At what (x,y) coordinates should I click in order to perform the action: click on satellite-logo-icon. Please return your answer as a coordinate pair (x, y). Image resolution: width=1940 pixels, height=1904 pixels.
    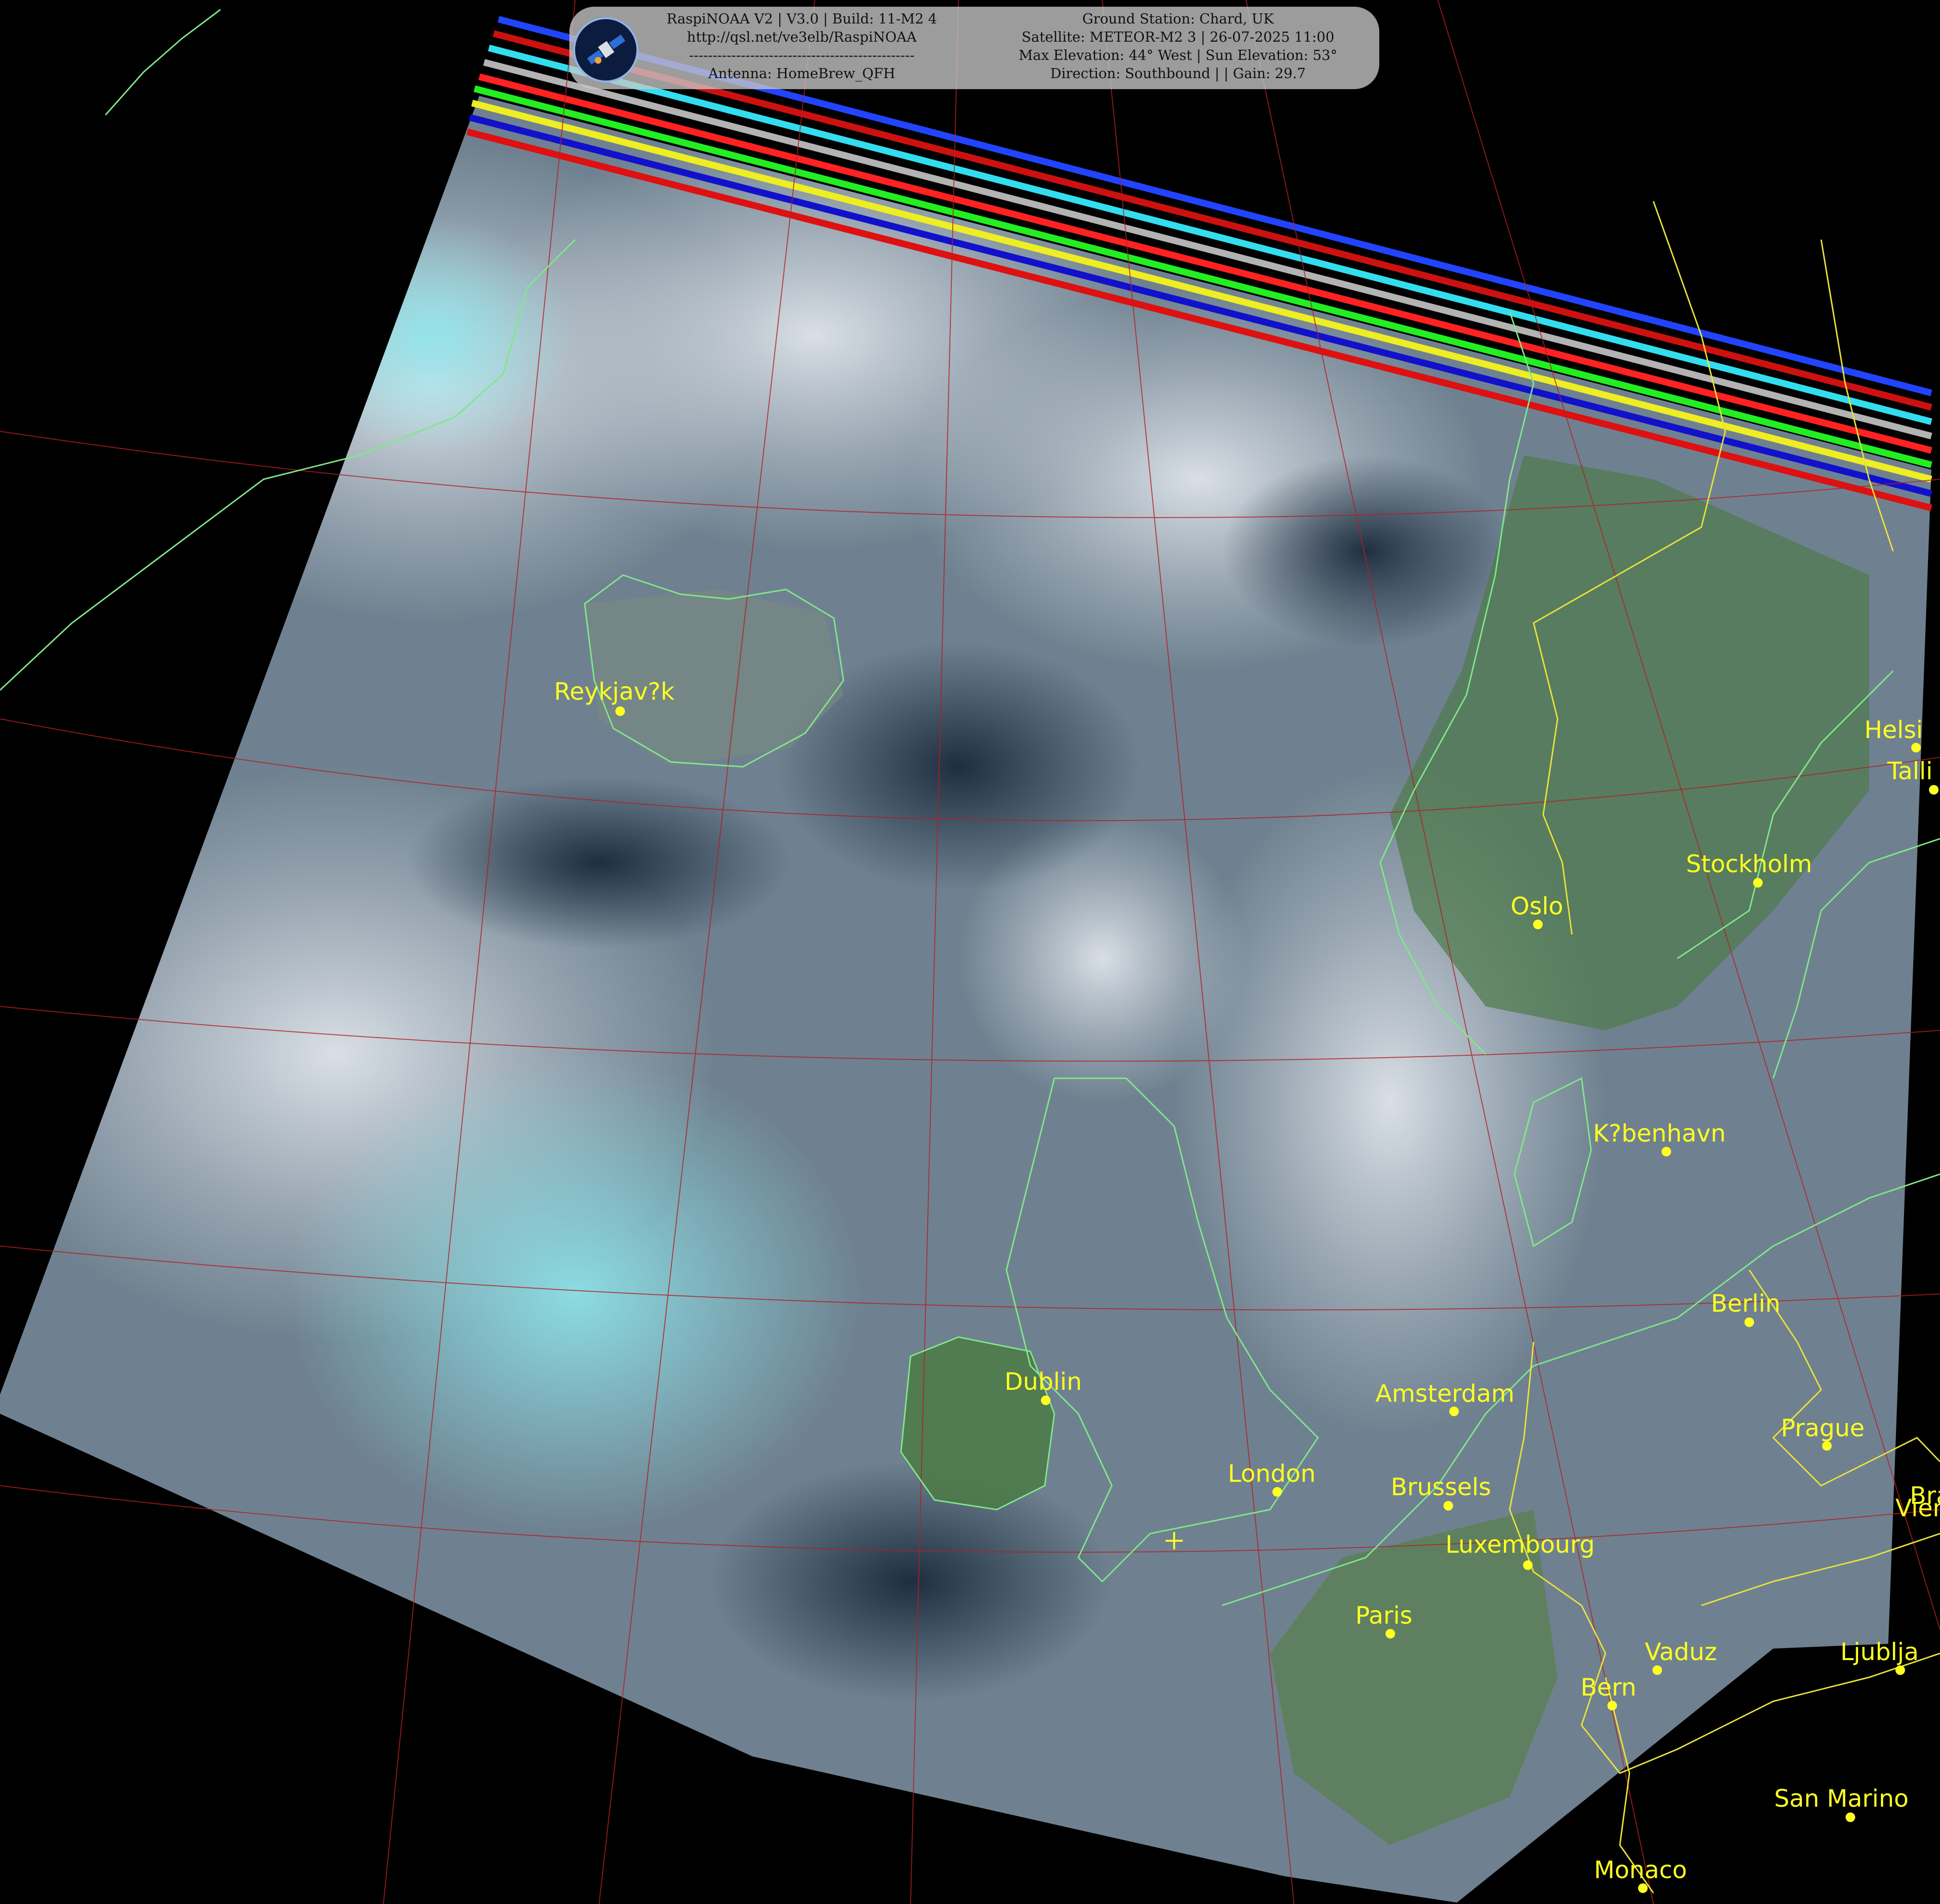
    Looking at the image, I should click on (605, 49).